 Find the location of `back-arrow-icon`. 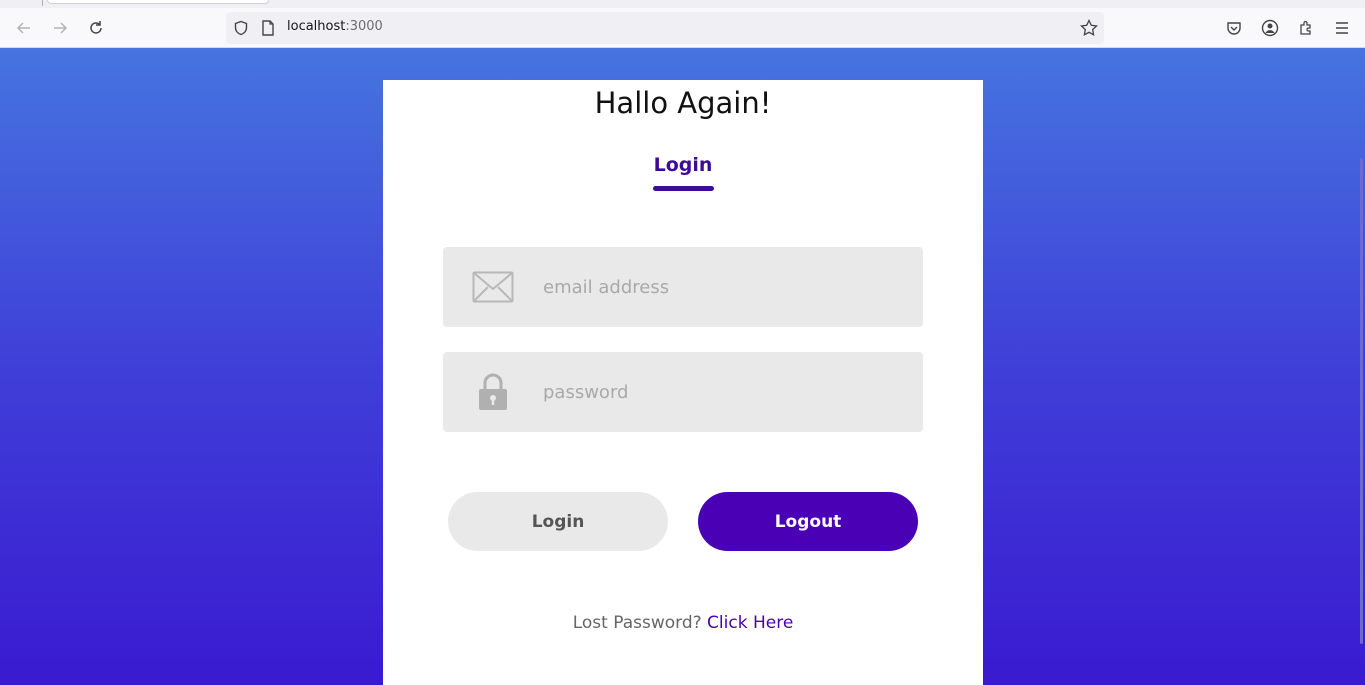

back-arrow-icon is located at coordinates (24, 28).